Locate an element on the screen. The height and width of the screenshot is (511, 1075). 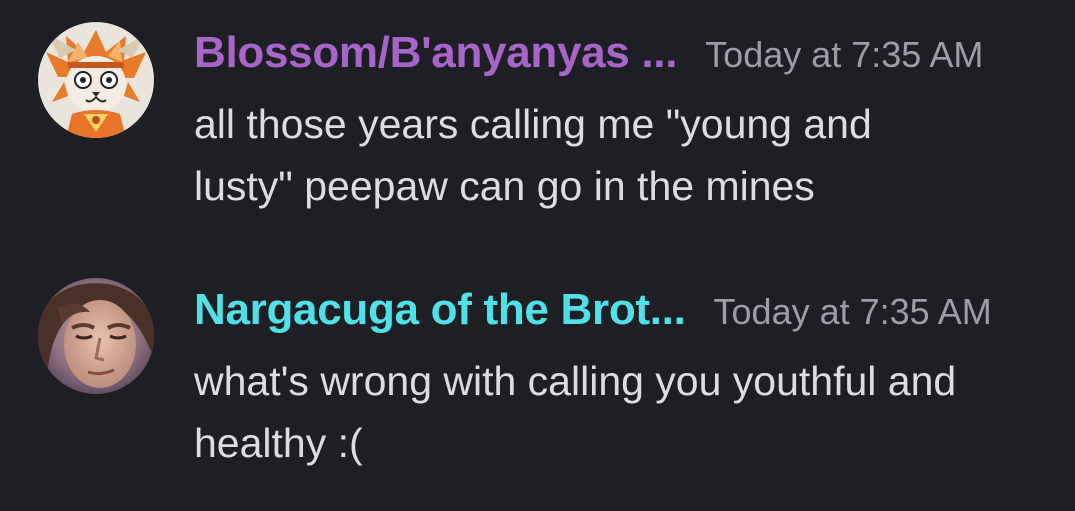
message-header: Nargacuga of the Brot... Today at 7:35 AM is located at coordinates (593, 310).